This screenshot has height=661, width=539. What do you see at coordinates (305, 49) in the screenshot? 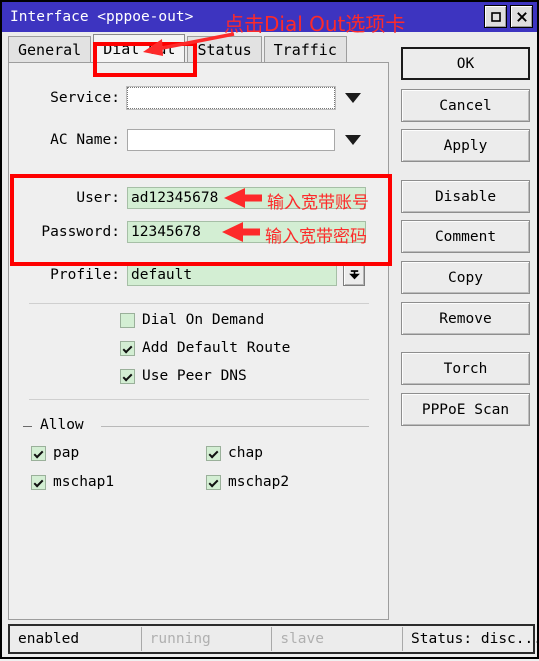
I see `tab-traffic: Traffic` at bounding box center [305, 49].